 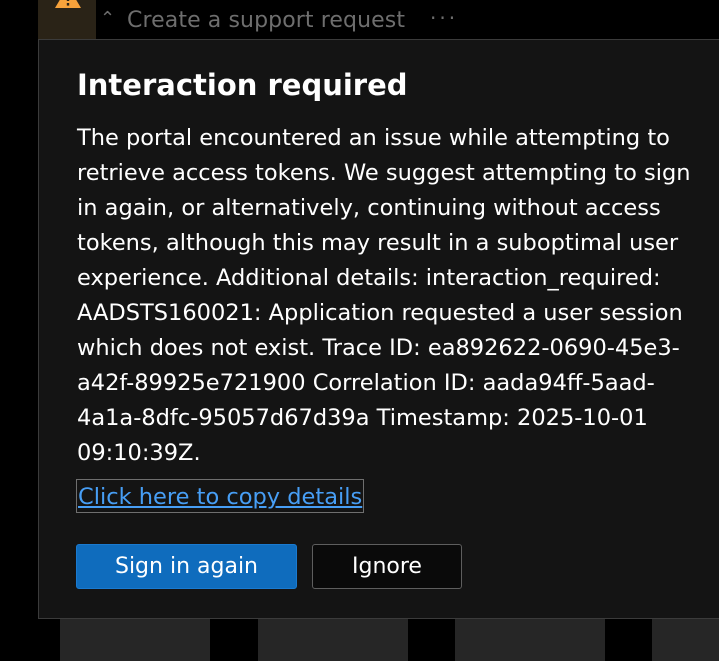 I want to click on background-header: ⌃ Create a support request ···, so click(x=359, y=20).